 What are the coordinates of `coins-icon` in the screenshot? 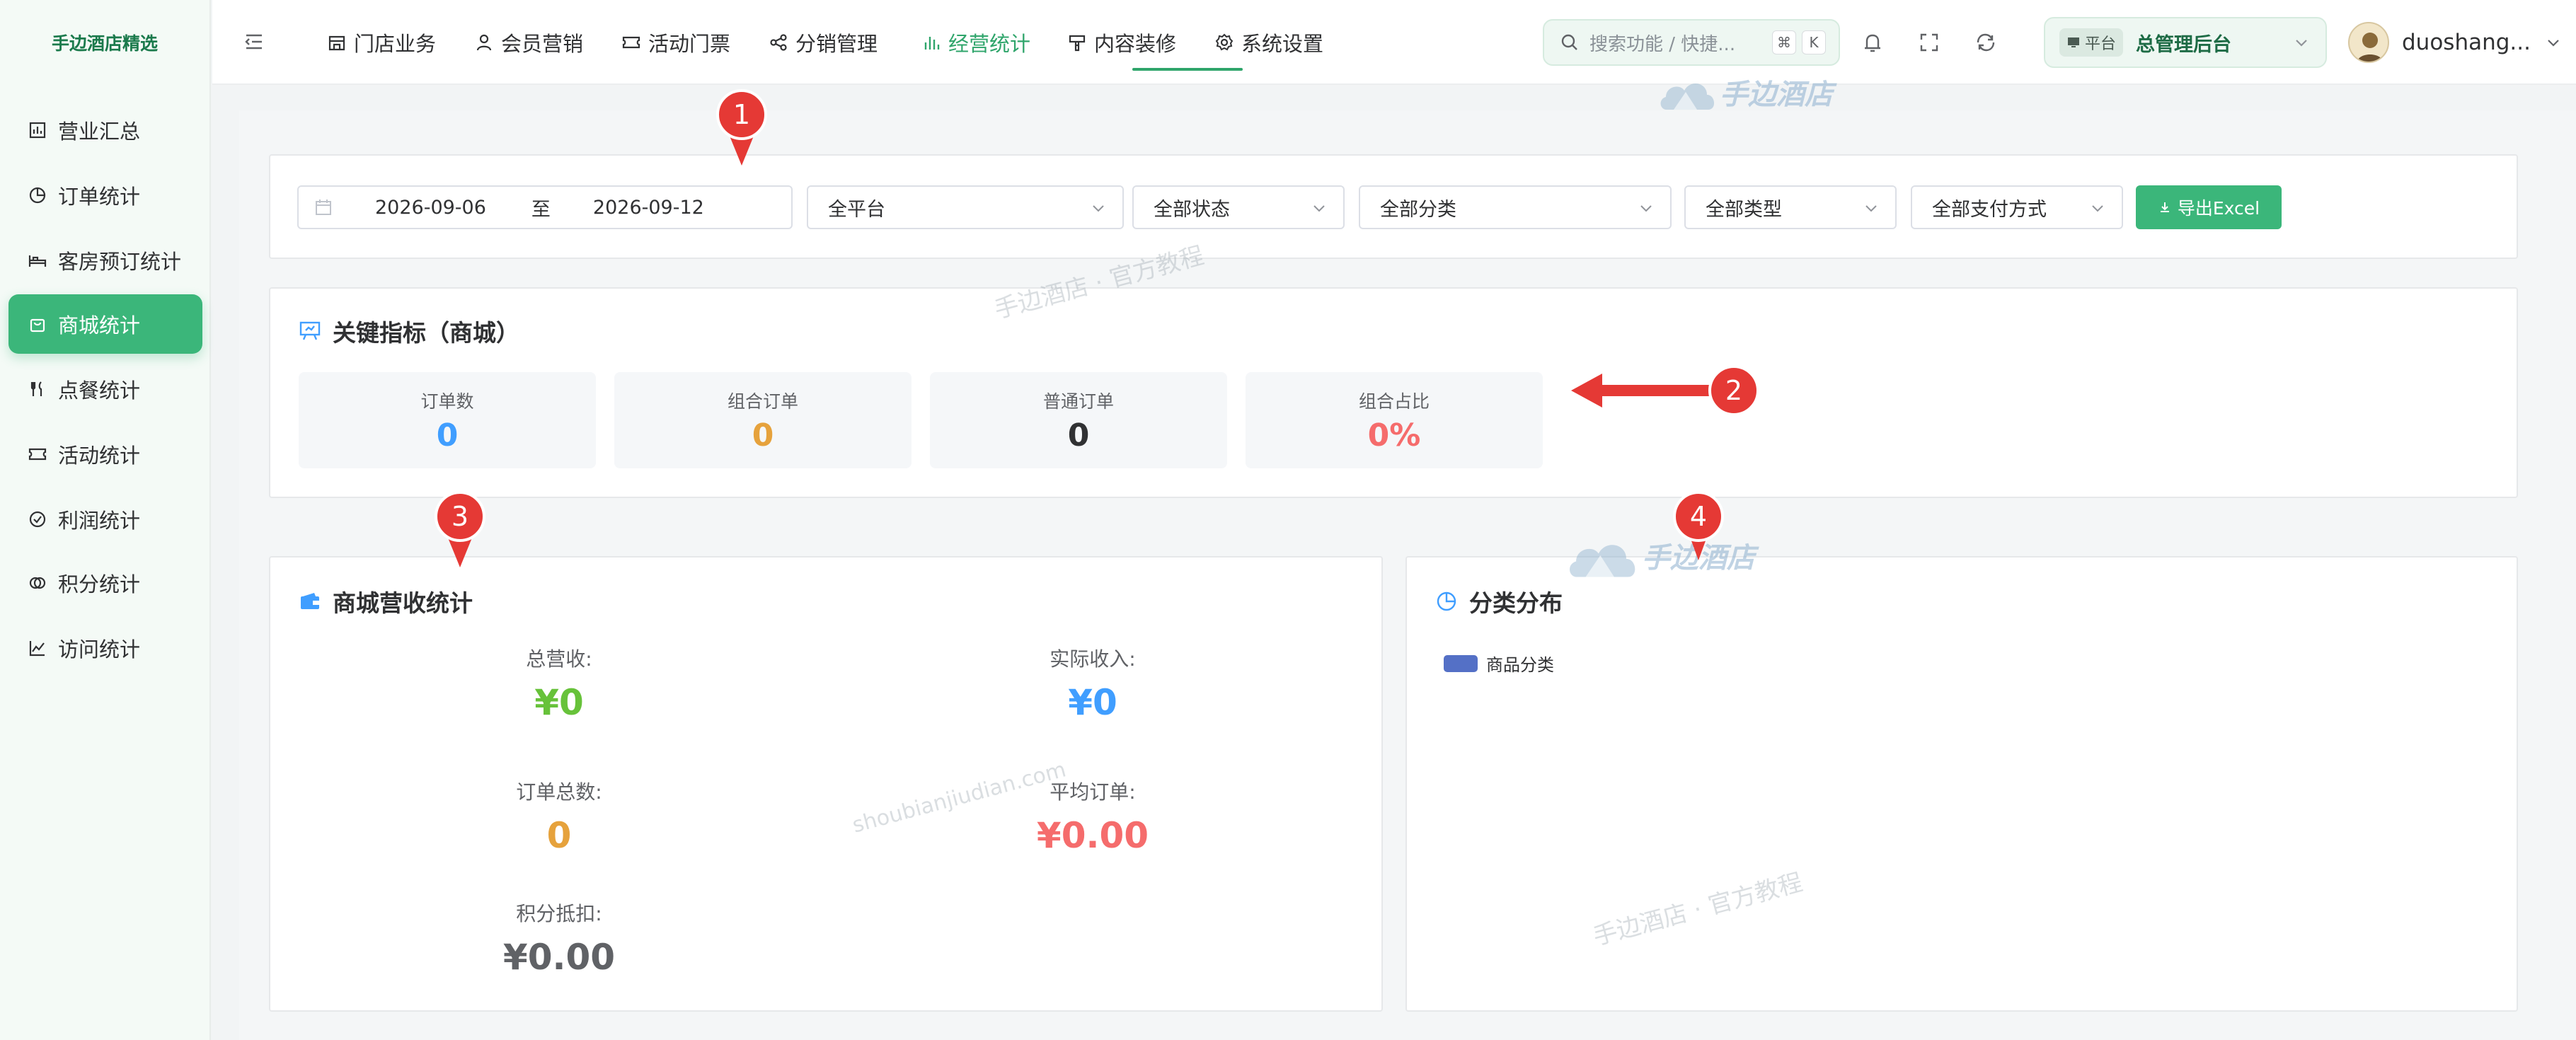 It's located at (37, 583).